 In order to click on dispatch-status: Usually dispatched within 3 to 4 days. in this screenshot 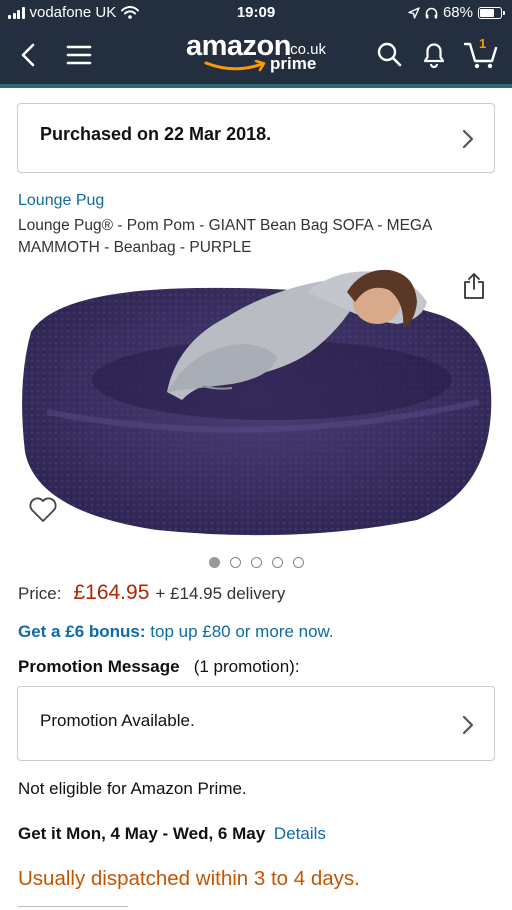, I will do `click(189, 878)`.